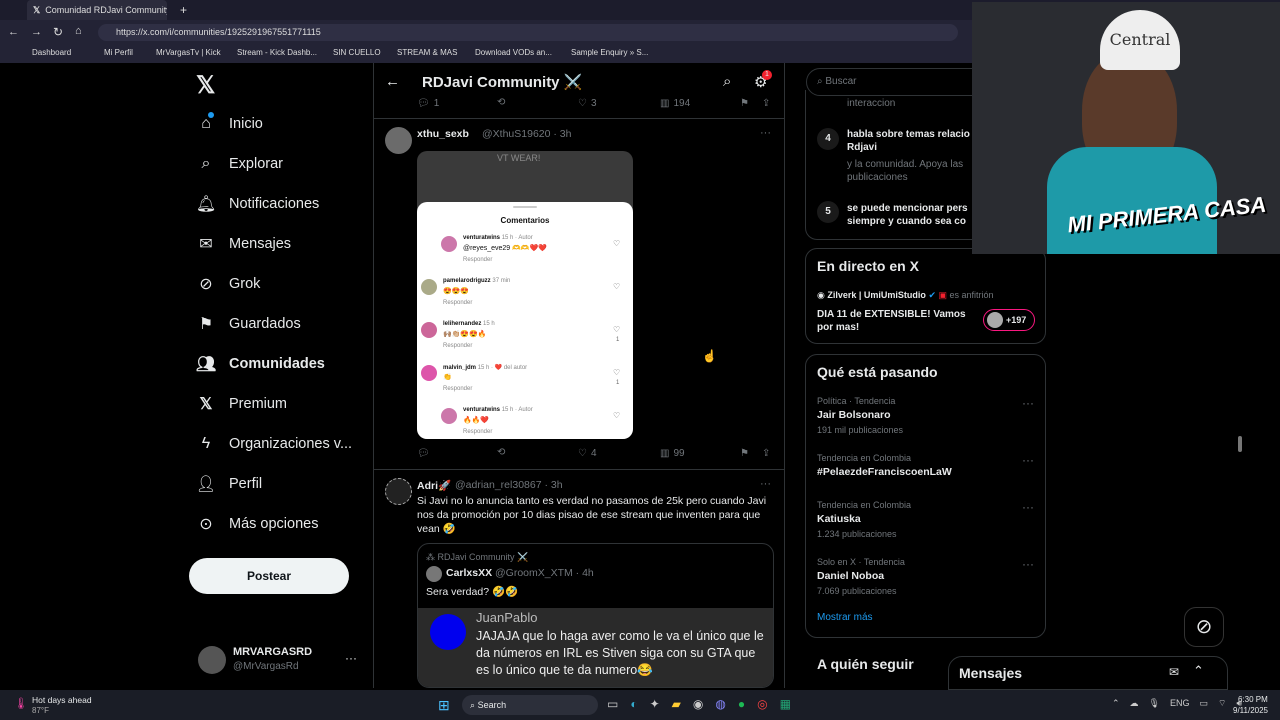 The image size is (1280, 720). What do you see at coordinates (13, 32) in the screenshot?
I see `back-icon: ←` at bounding box center [13, 32].